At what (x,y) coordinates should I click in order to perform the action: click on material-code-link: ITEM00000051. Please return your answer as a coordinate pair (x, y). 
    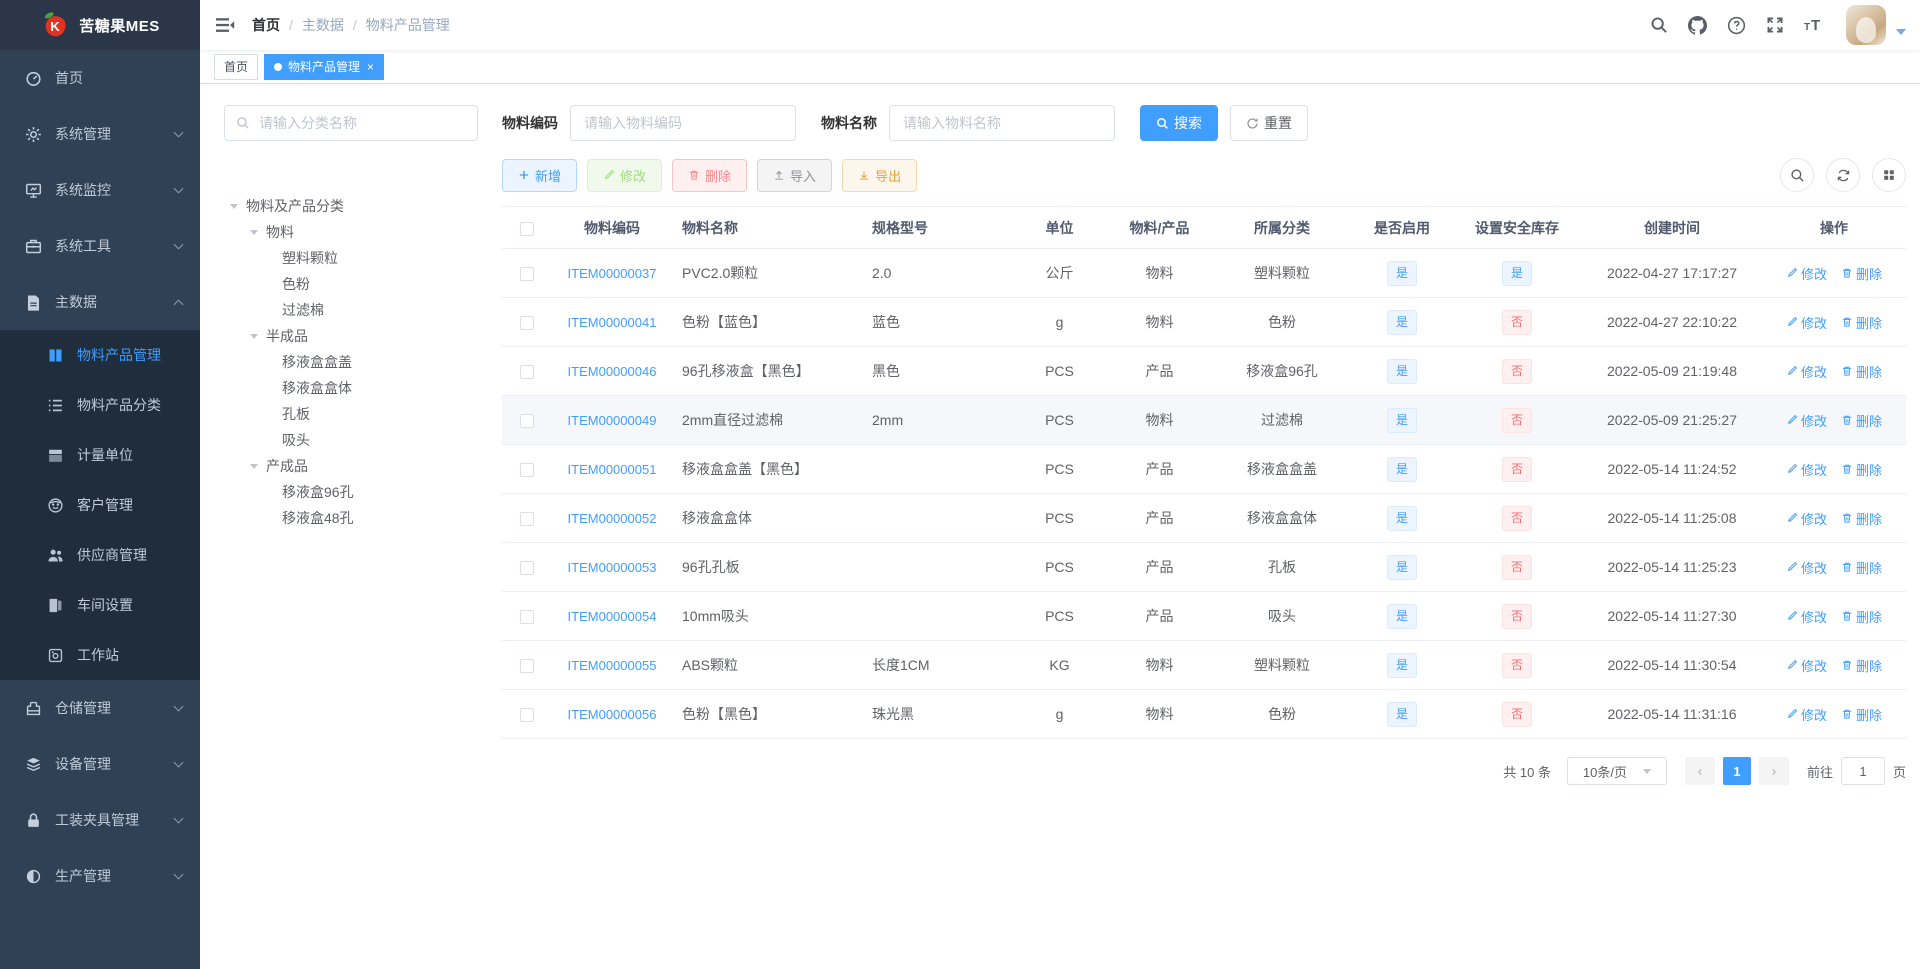
    Looking at the image, I should click on (612, 469).